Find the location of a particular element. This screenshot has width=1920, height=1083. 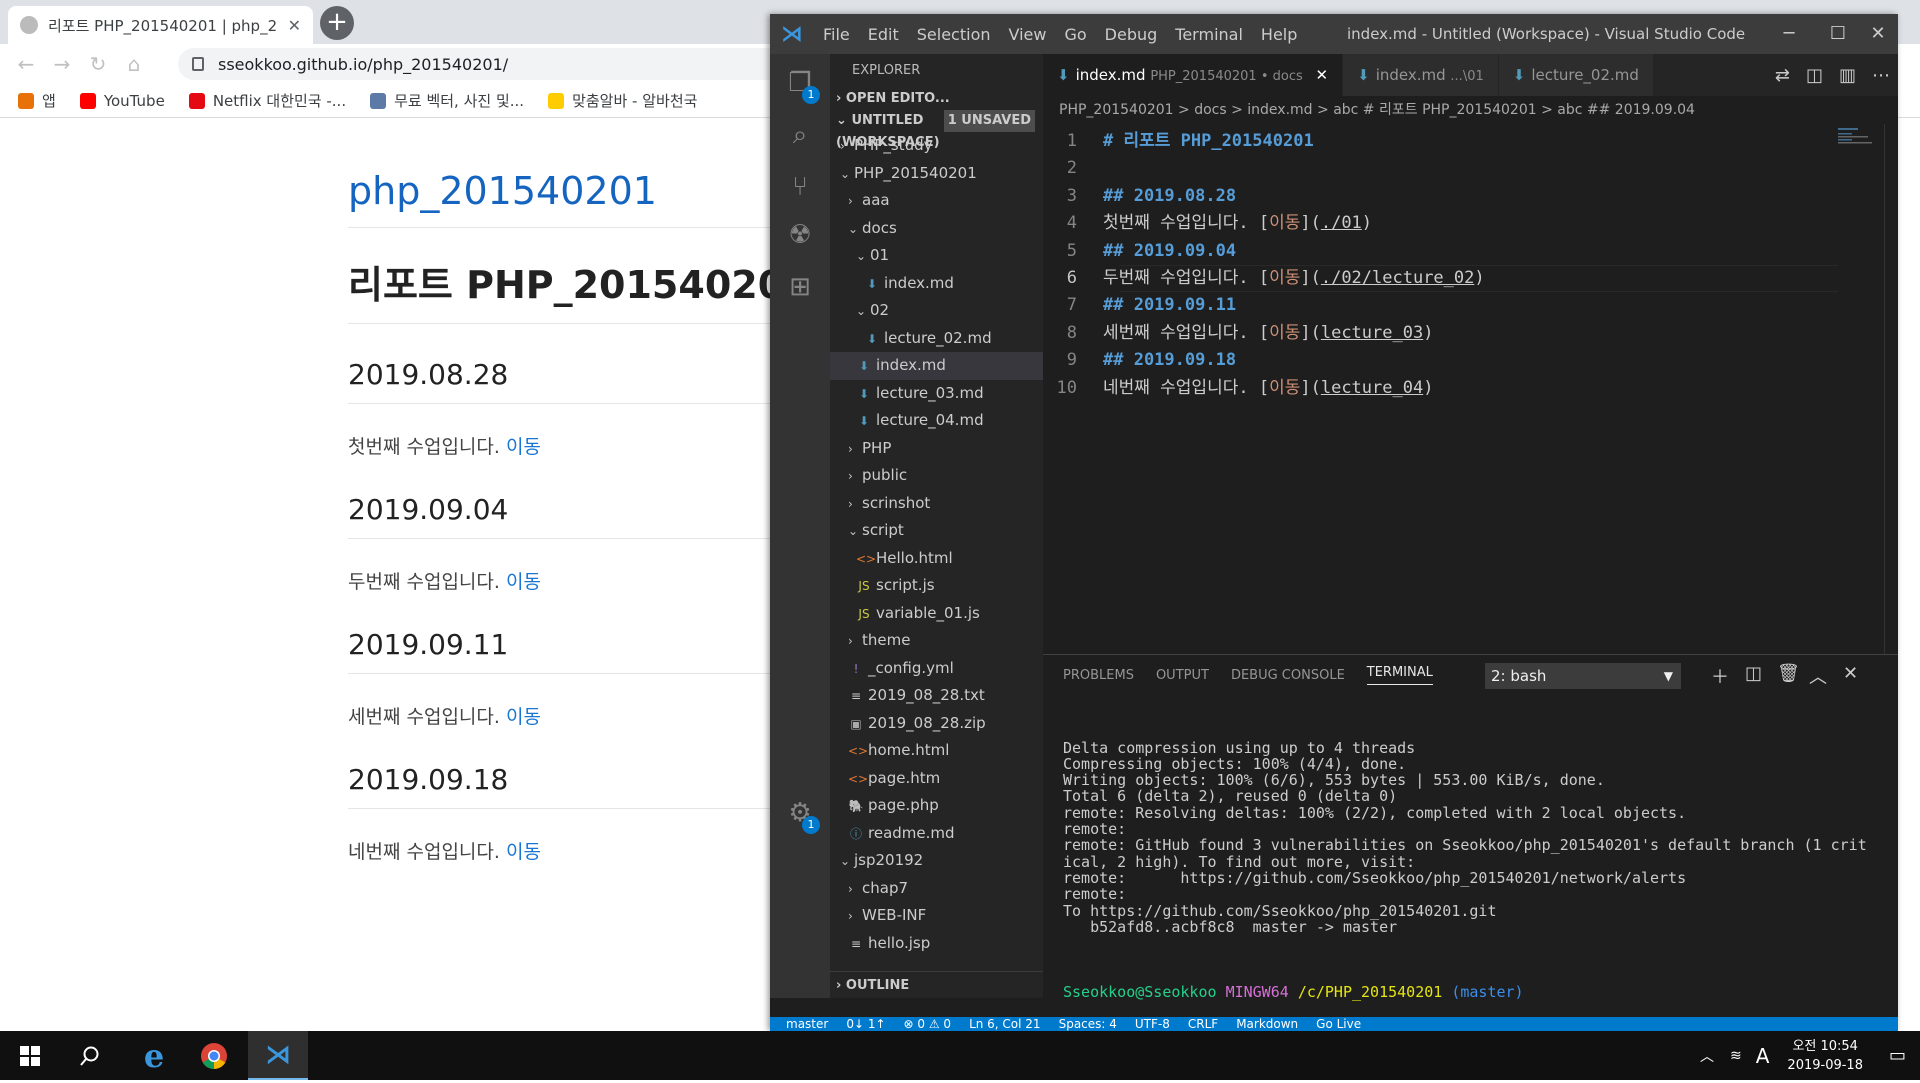

wifi-icon: ≋ is located at coordinates (1736, 1056).